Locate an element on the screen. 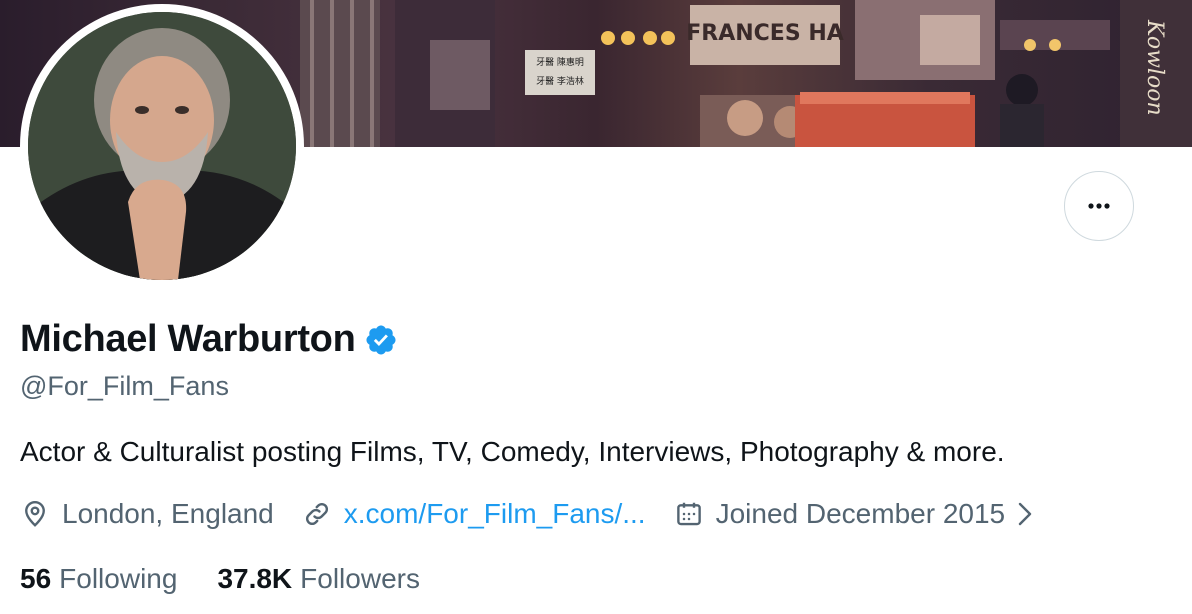  link-icon is located at coordinates (316, 514).